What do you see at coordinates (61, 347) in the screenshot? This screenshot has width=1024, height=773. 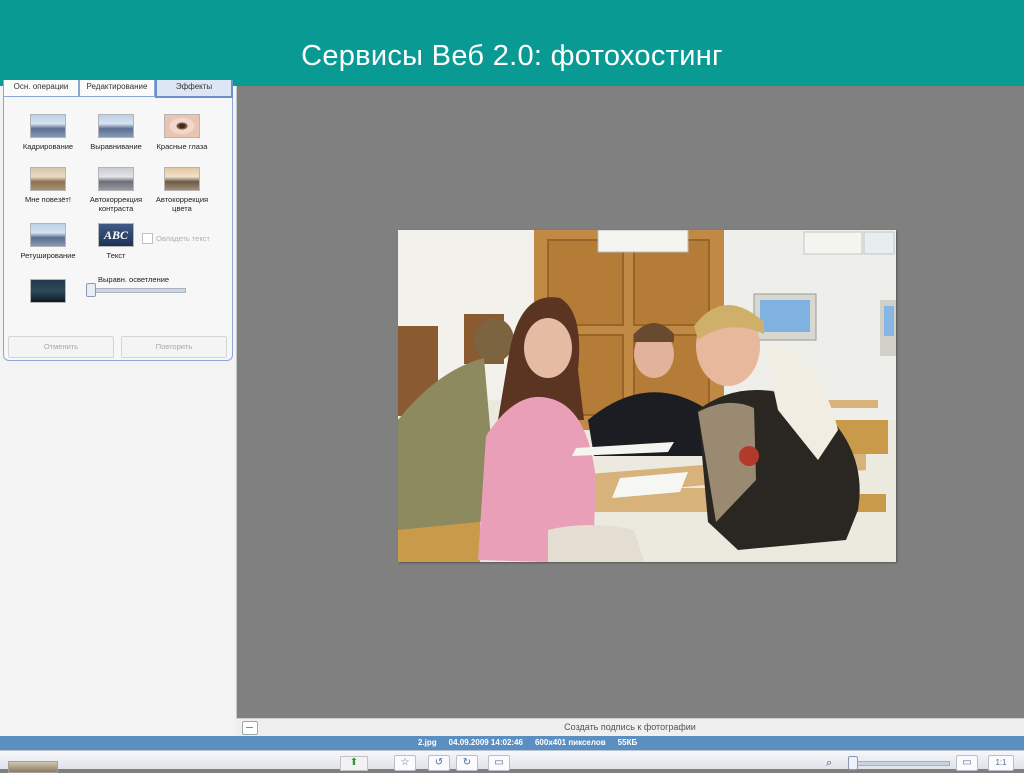 I see `undo-button: Отменить` at bounding box center [61, 347].